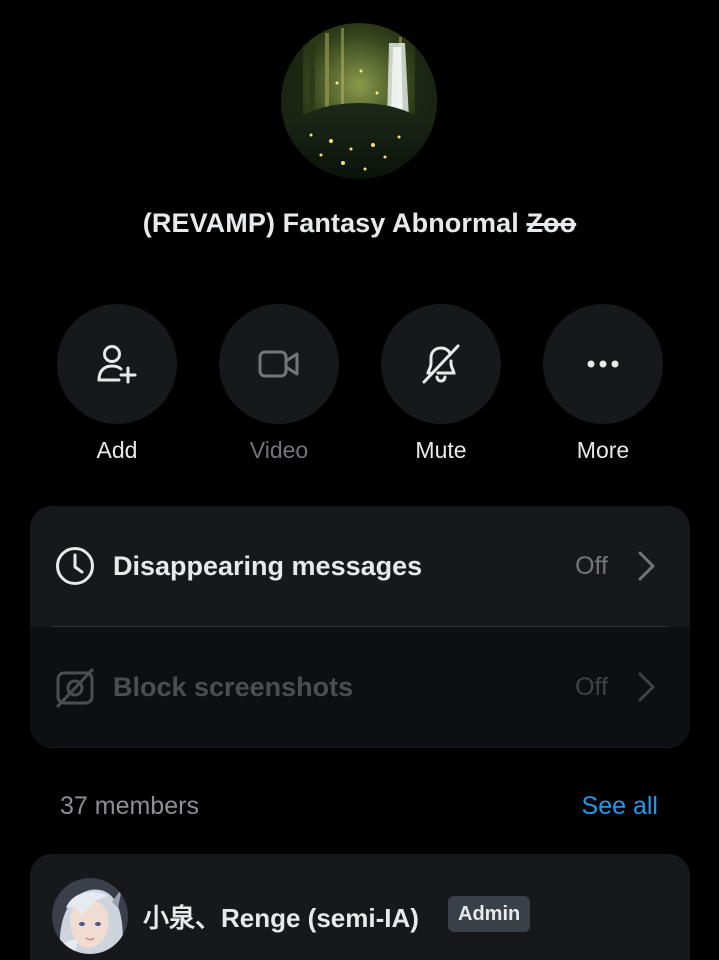 This screenshot has height=960, width=719. I want to click on clock-icon, so click(75, 566).